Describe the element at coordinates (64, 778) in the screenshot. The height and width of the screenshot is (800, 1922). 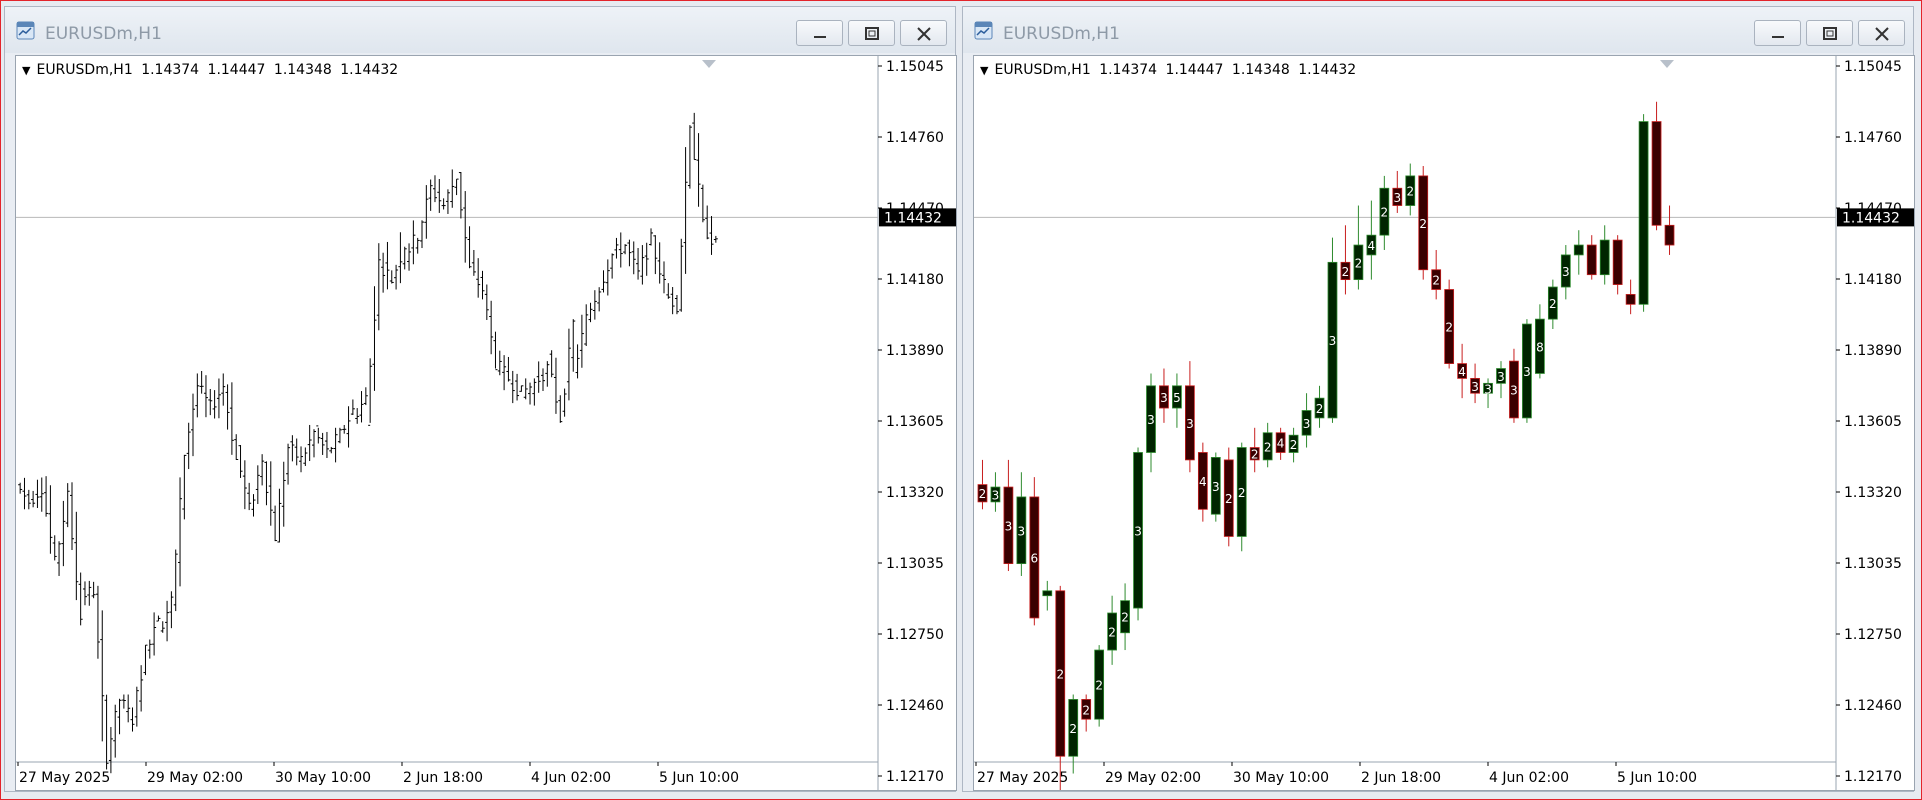
I see `time-tick-label: 27 May 2025` at that location.